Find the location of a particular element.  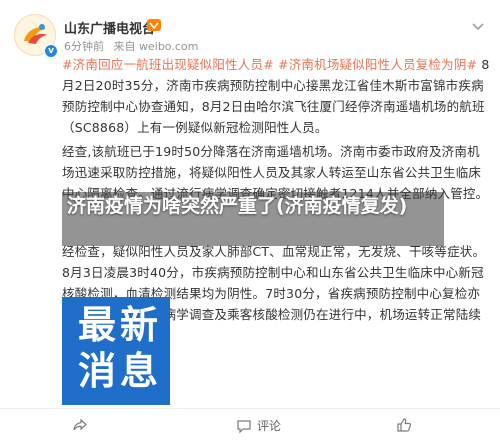

post-source: 来自 weibo.com is located at coordinates (156, 46).